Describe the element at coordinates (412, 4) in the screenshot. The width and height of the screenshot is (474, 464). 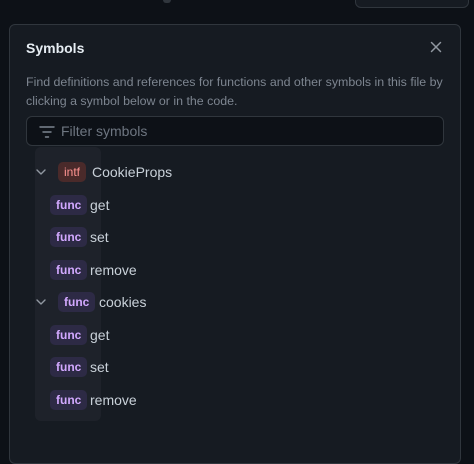
I see `header-button` at that location.